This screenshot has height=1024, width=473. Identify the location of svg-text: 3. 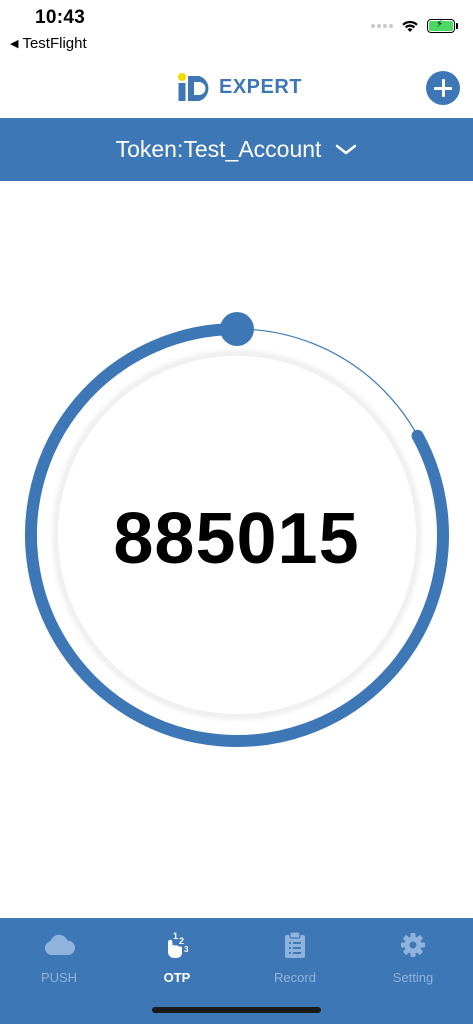
(186, 949).